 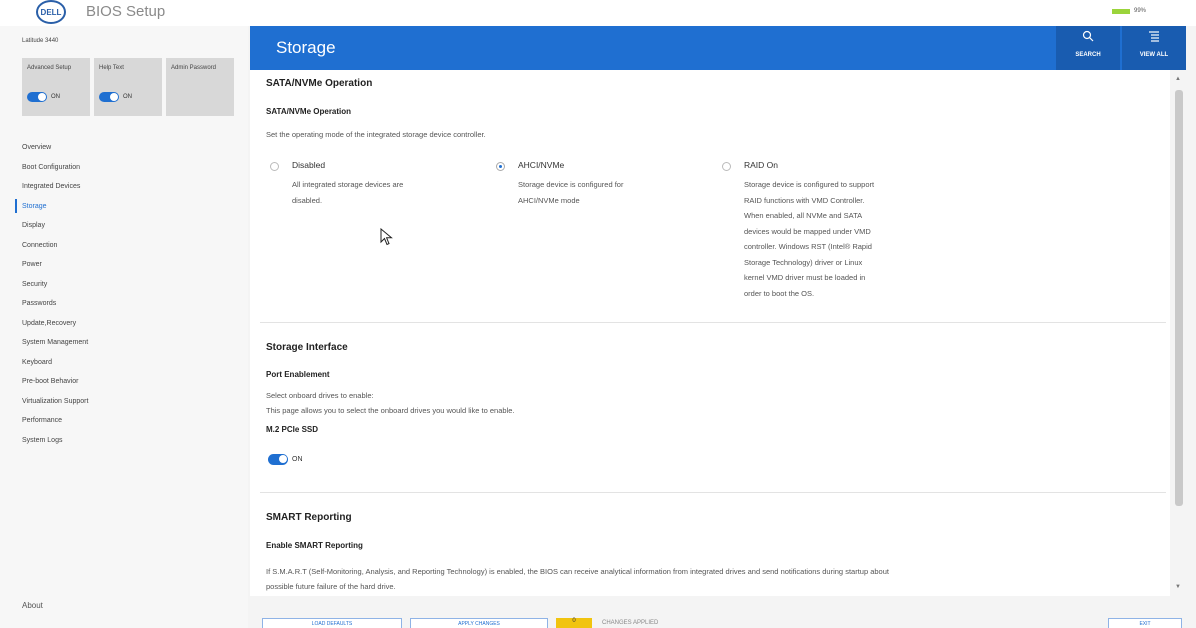 I want to click on tile-admin-password: Admin Password, so click(x=200, y=87).